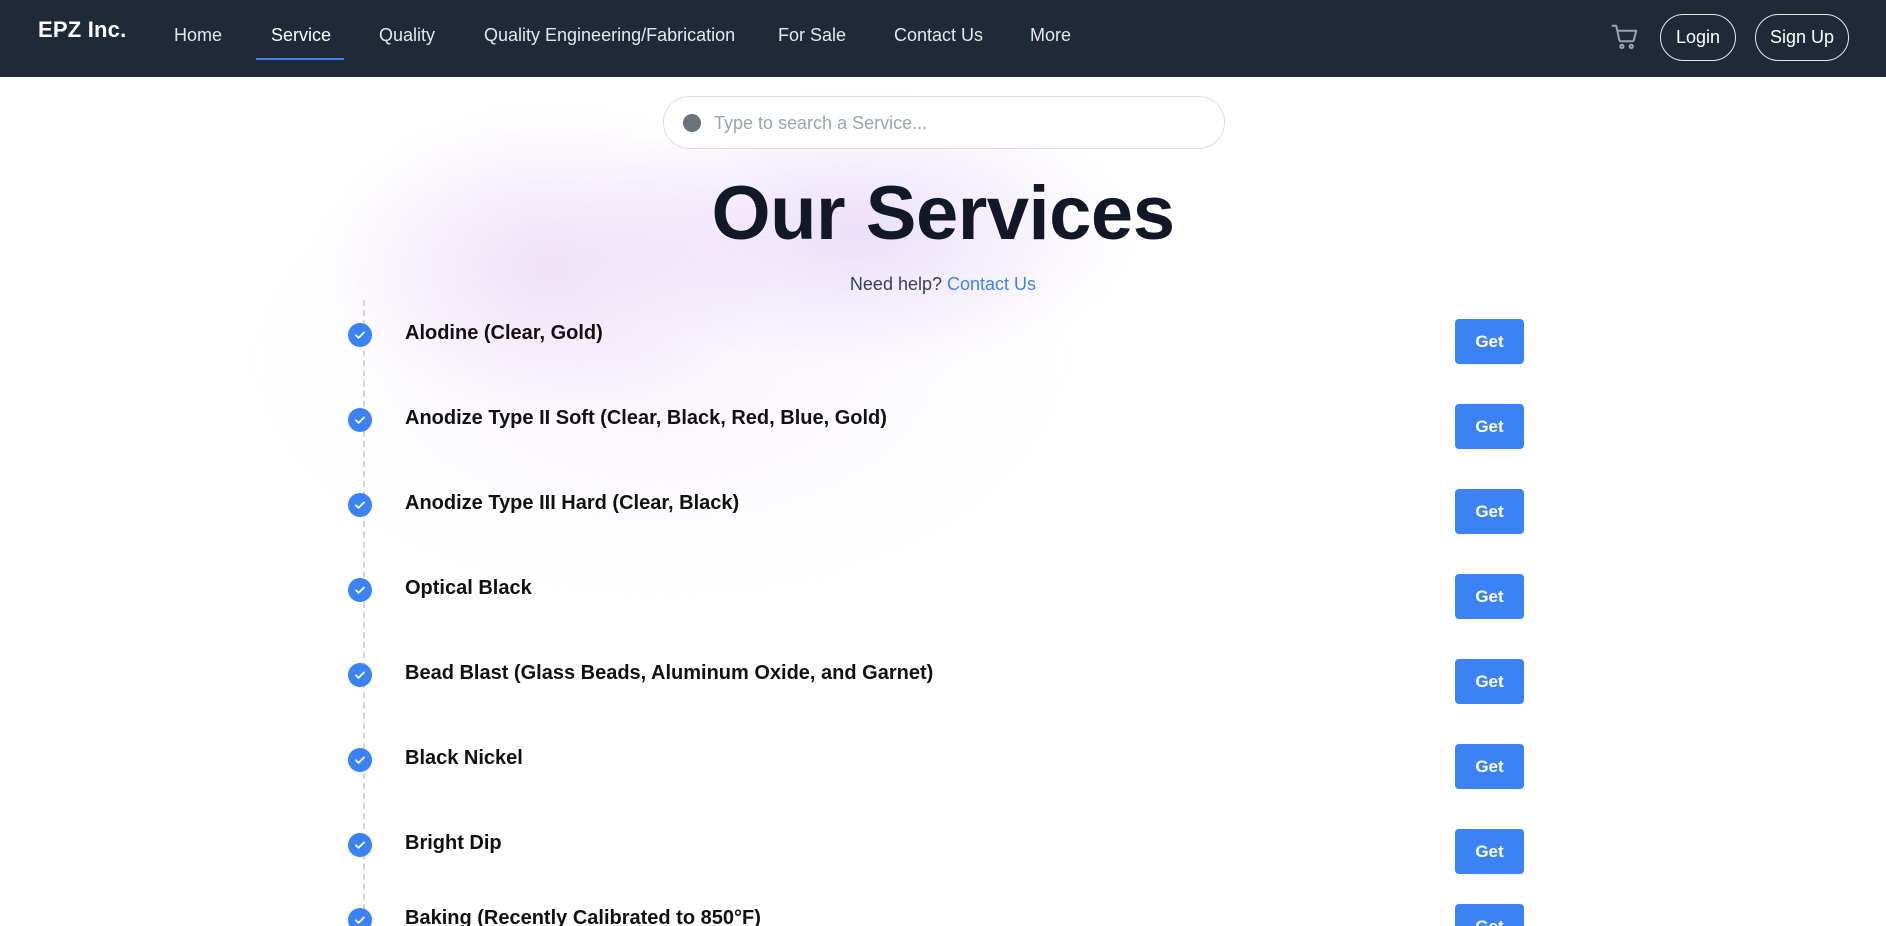 Image resolution: width=1886 pixels, height=926 pixels. I want to click on nav-item-contact-us: Contact Us, so click(938, 35).